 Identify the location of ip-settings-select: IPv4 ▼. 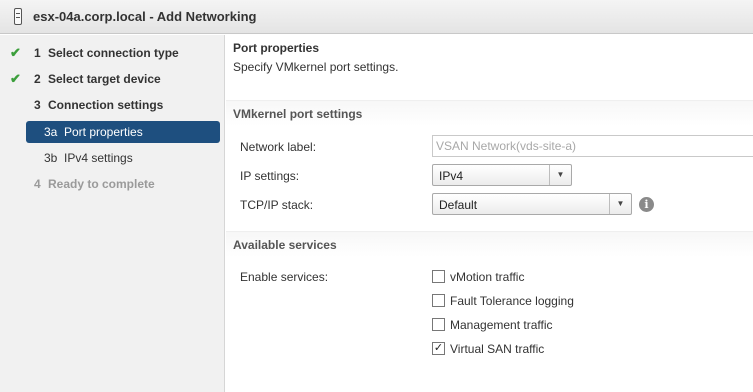
(502, 175).